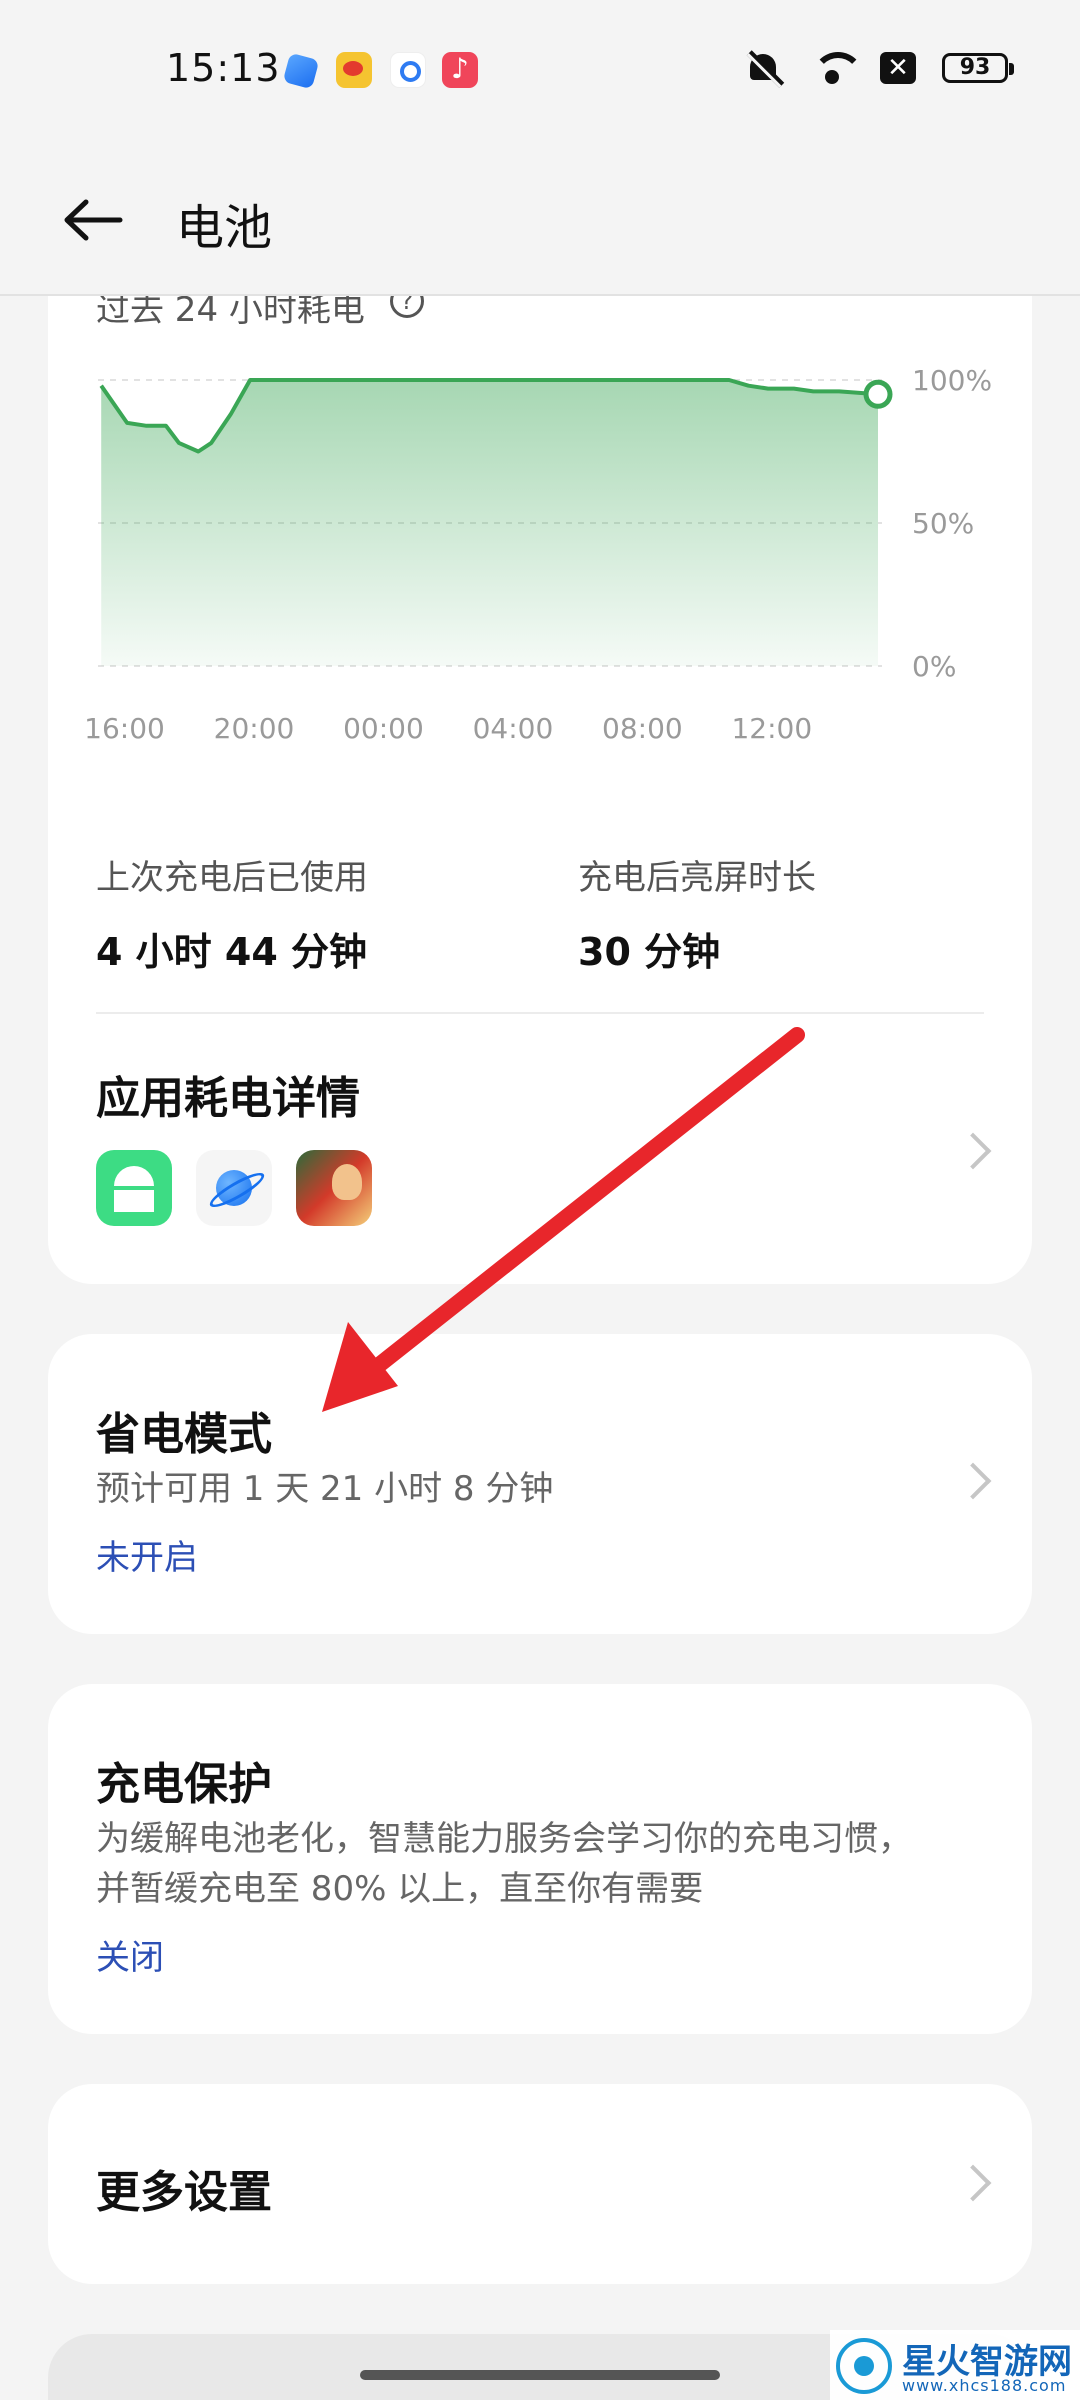 This screenshot has height=2400, width=1080. Describe the element at coordinates (184, 1434) in the screenshot. I see `power-saving-title: 省电模式` at that location.